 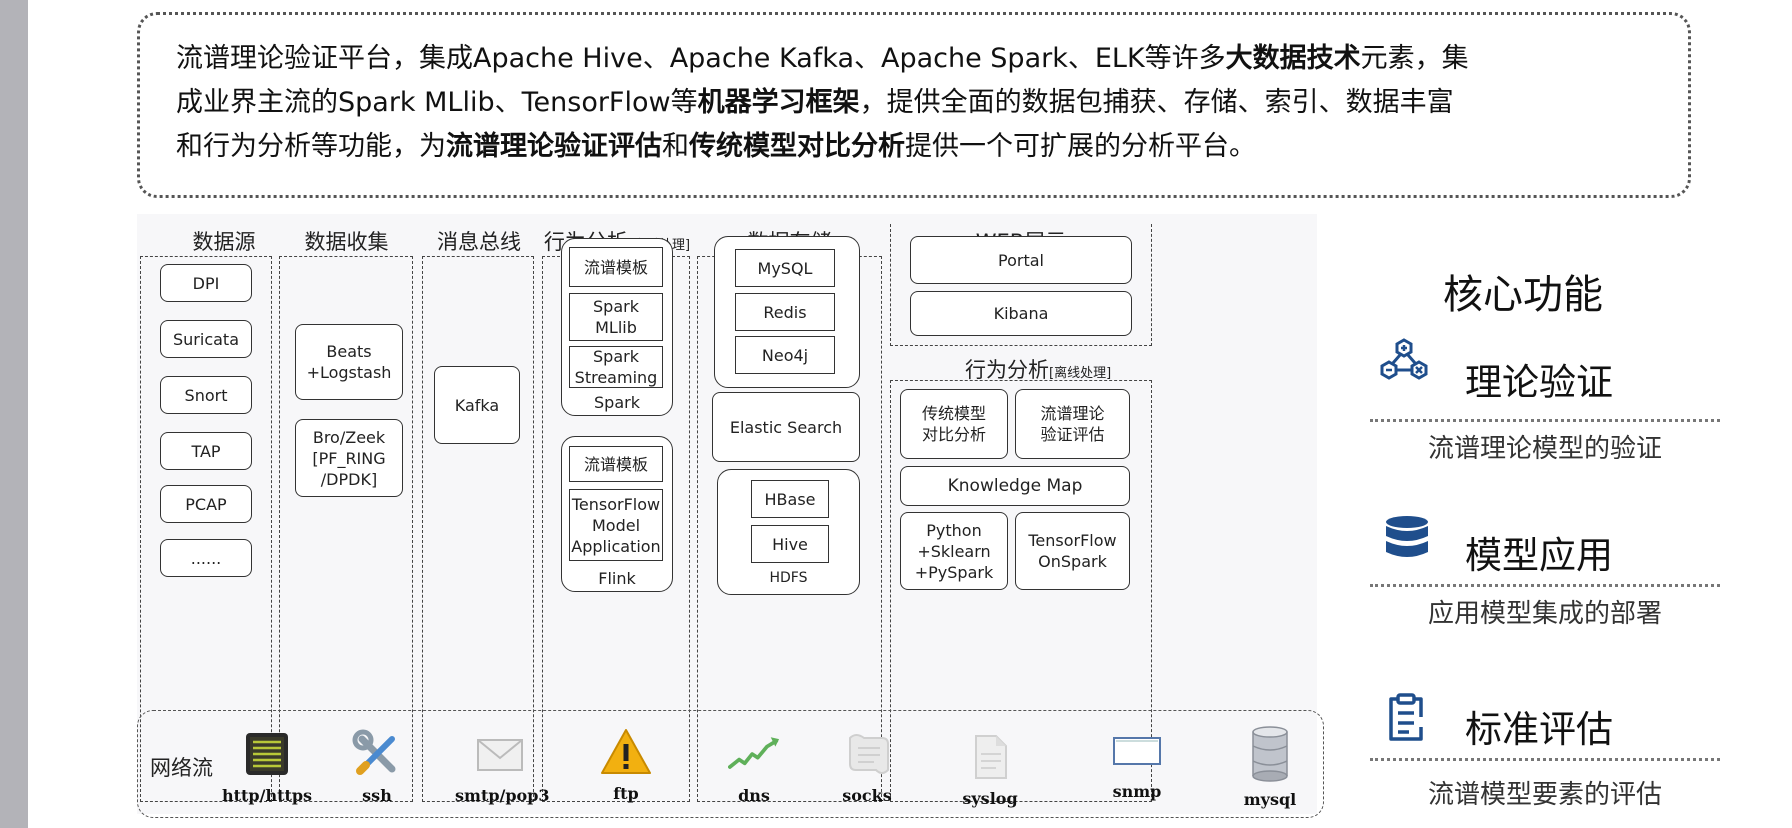 What do you see at coordinates (206, 504) in the screenshot?
I see `source-pcap: PCAP` at bounding box center [206, 504].